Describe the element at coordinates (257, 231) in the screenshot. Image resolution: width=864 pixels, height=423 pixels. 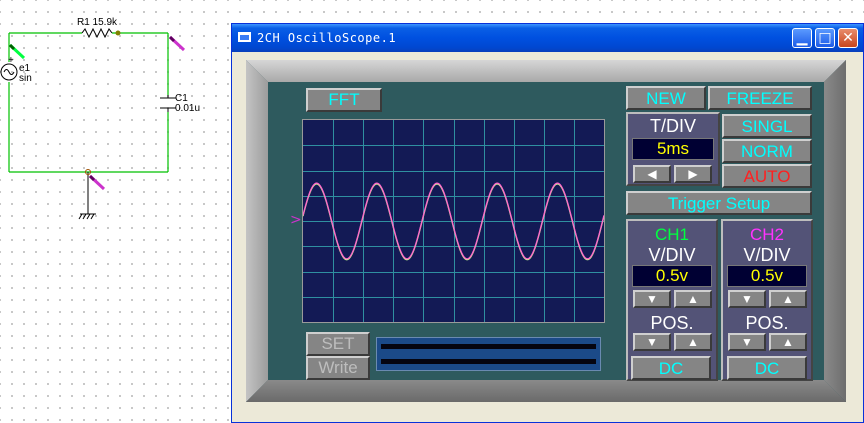
I see `bezel-left` at that location.